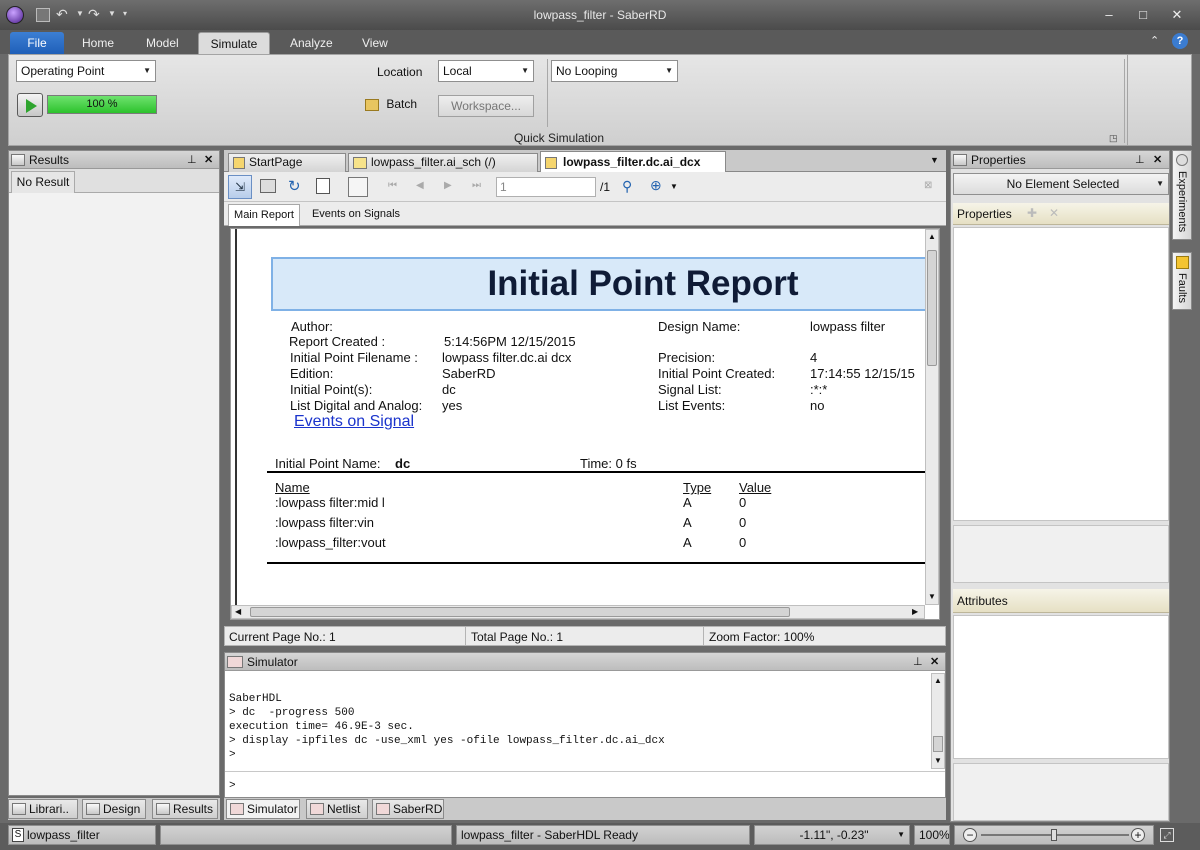  Describe the element at coordinates (323, 186) in the screenshot. I see `copy-icon` at that location.